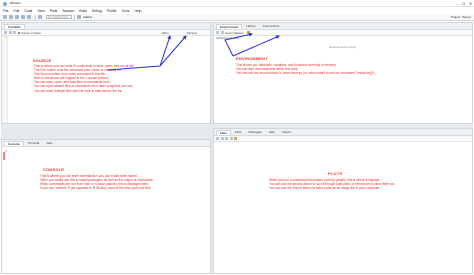  Describe the element at coordinates (106, 131) in the screenshot. I see `horizontal-splitter-left` at that location.